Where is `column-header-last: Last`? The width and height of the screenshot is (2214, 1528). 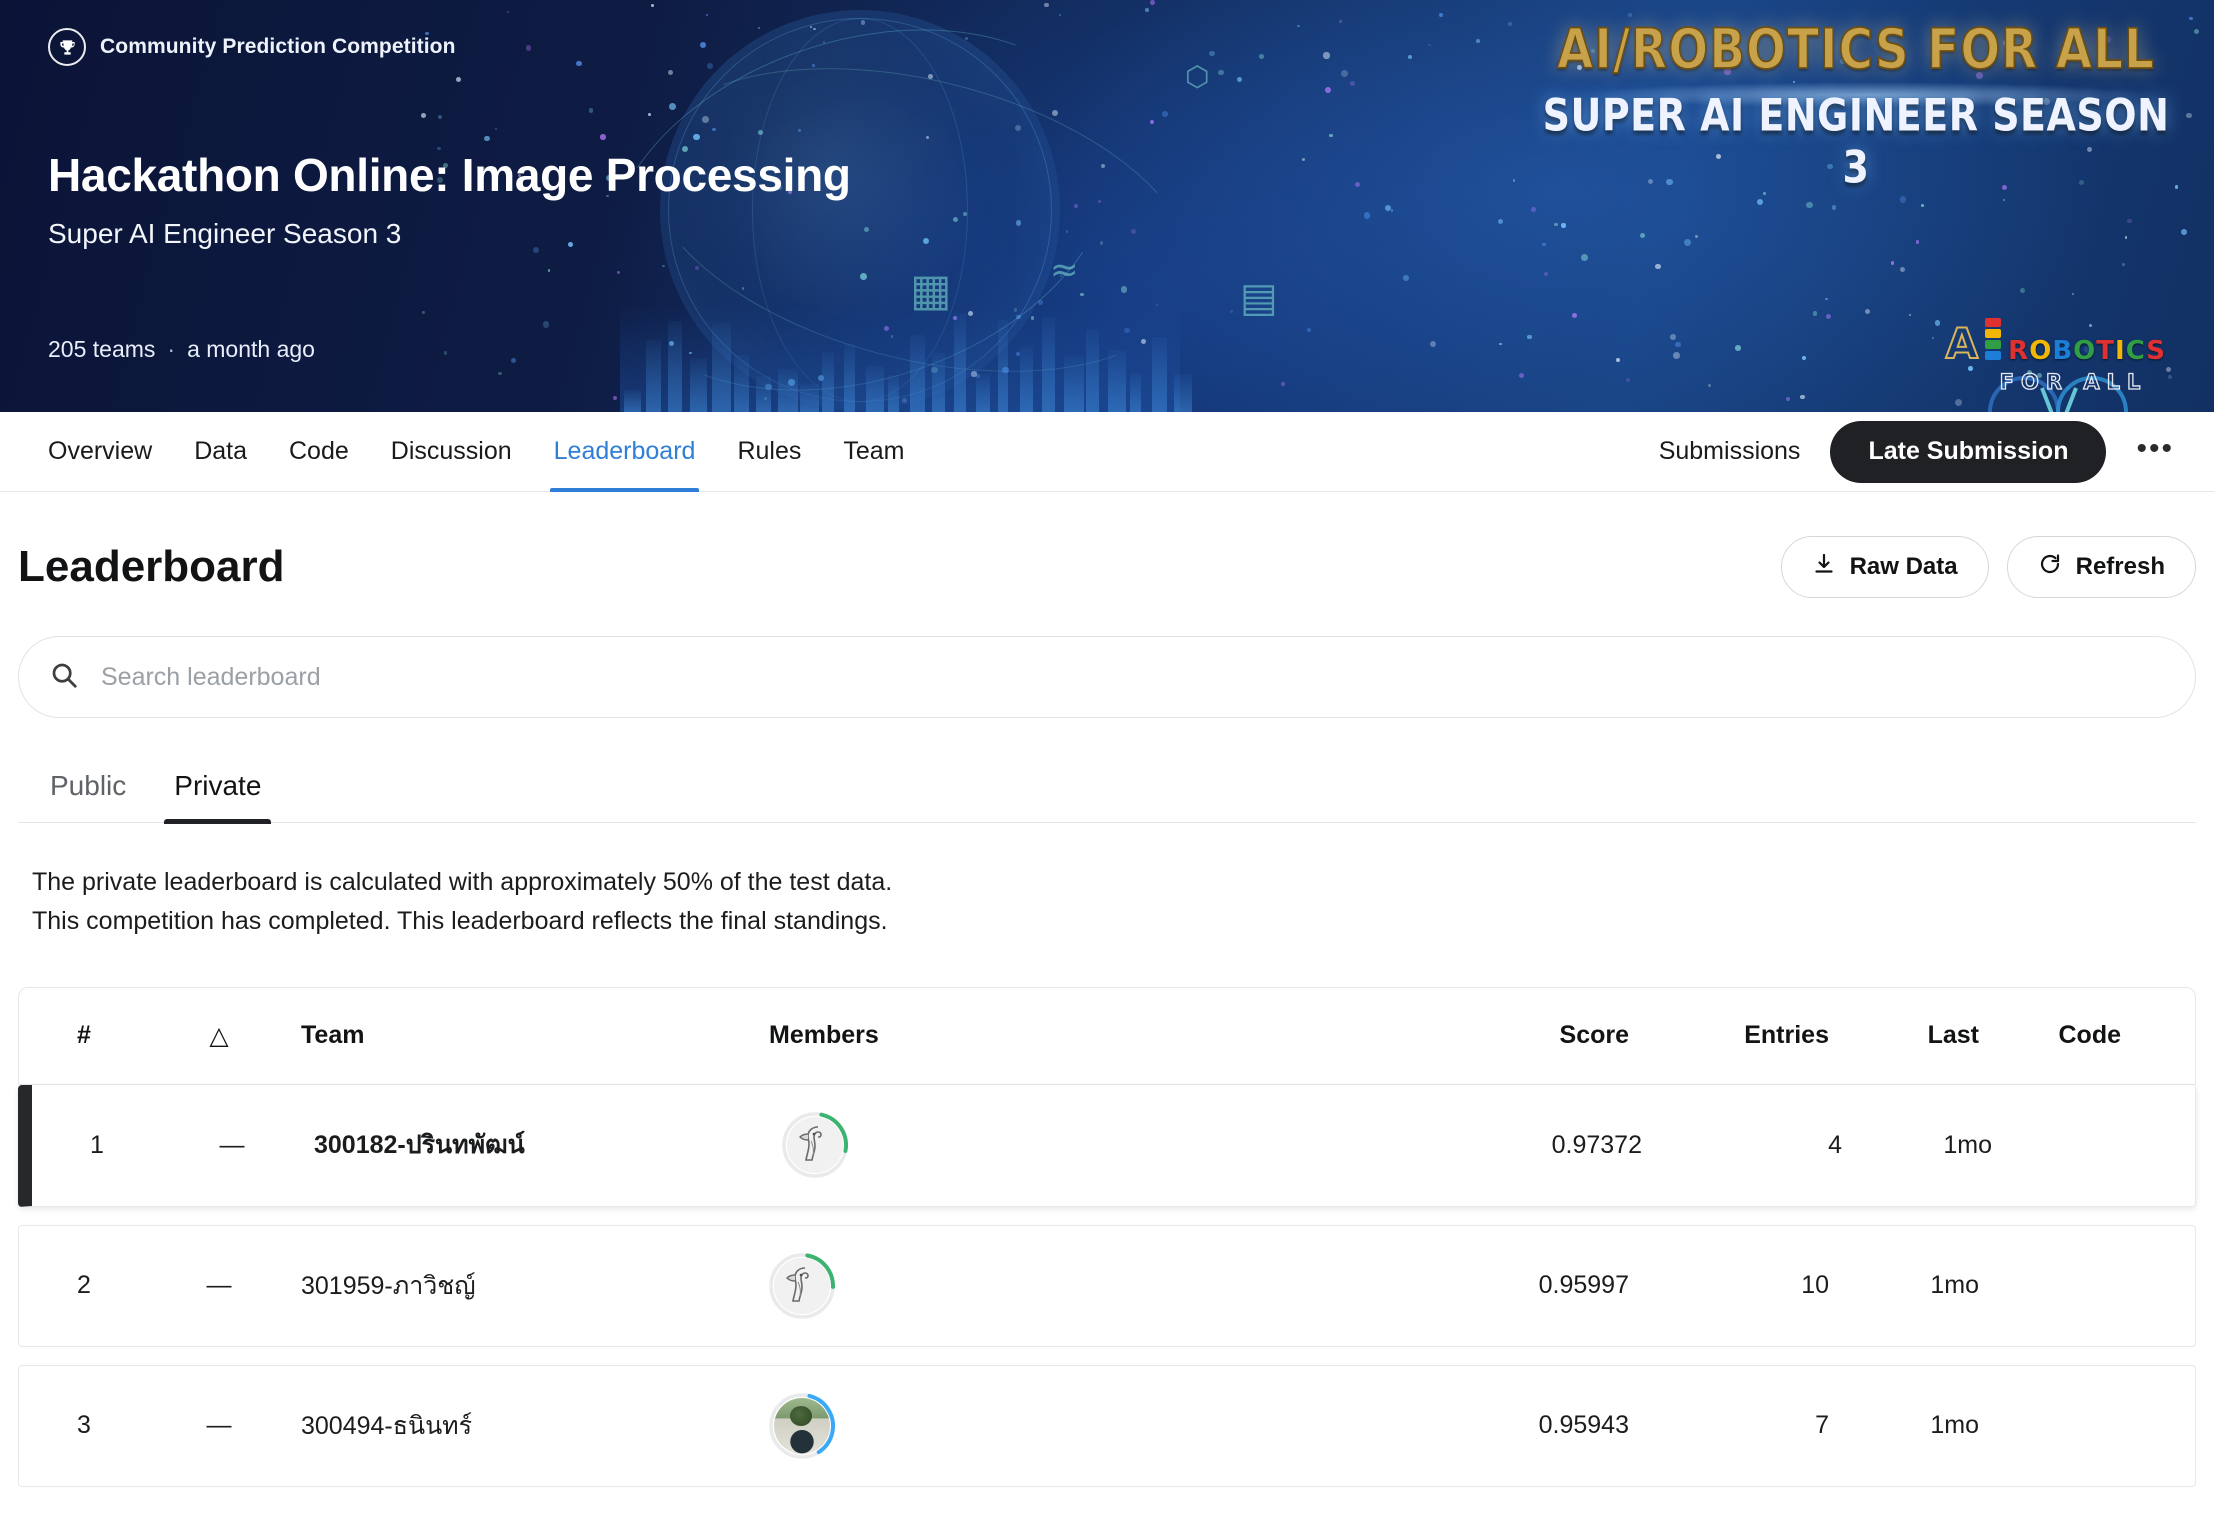 column-header-last: Last is located at coordinates (1904, 1035).